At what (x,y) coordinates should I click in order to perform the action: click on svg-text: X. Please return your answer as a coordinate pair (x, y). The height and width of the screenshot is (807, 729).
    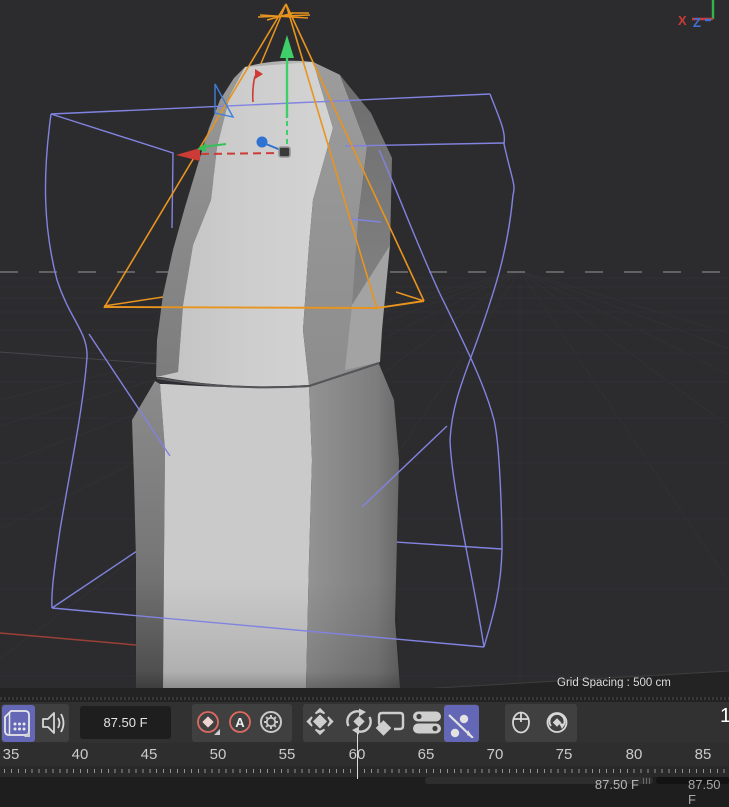
    Looking at the image, I should click on (682, 20).